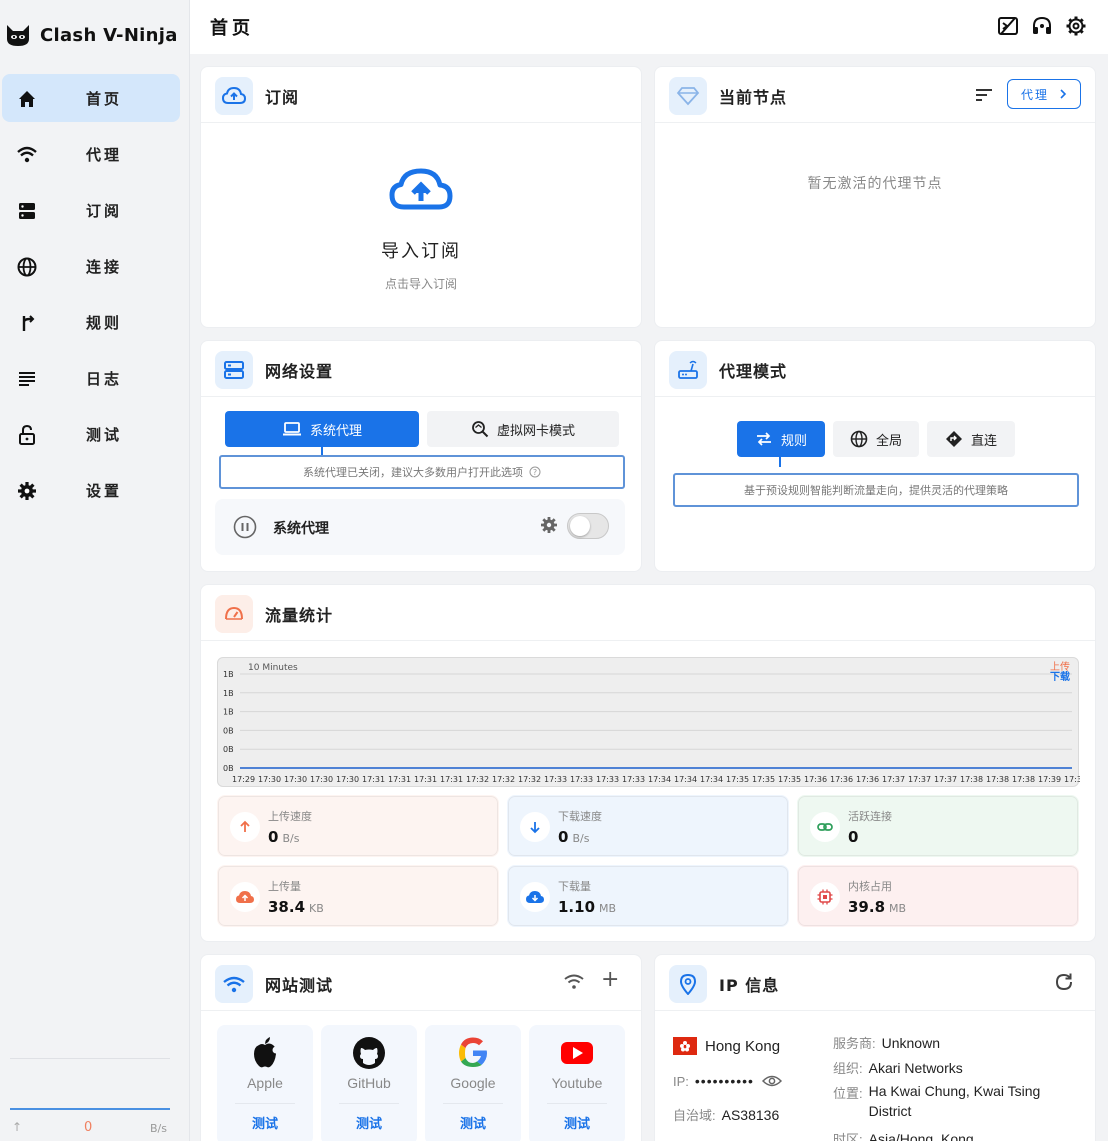  What do you see at coordinates (104, 490) in the screenshot?
I see `sidebar-item-label: 设置` at bounding box center [104, 490].